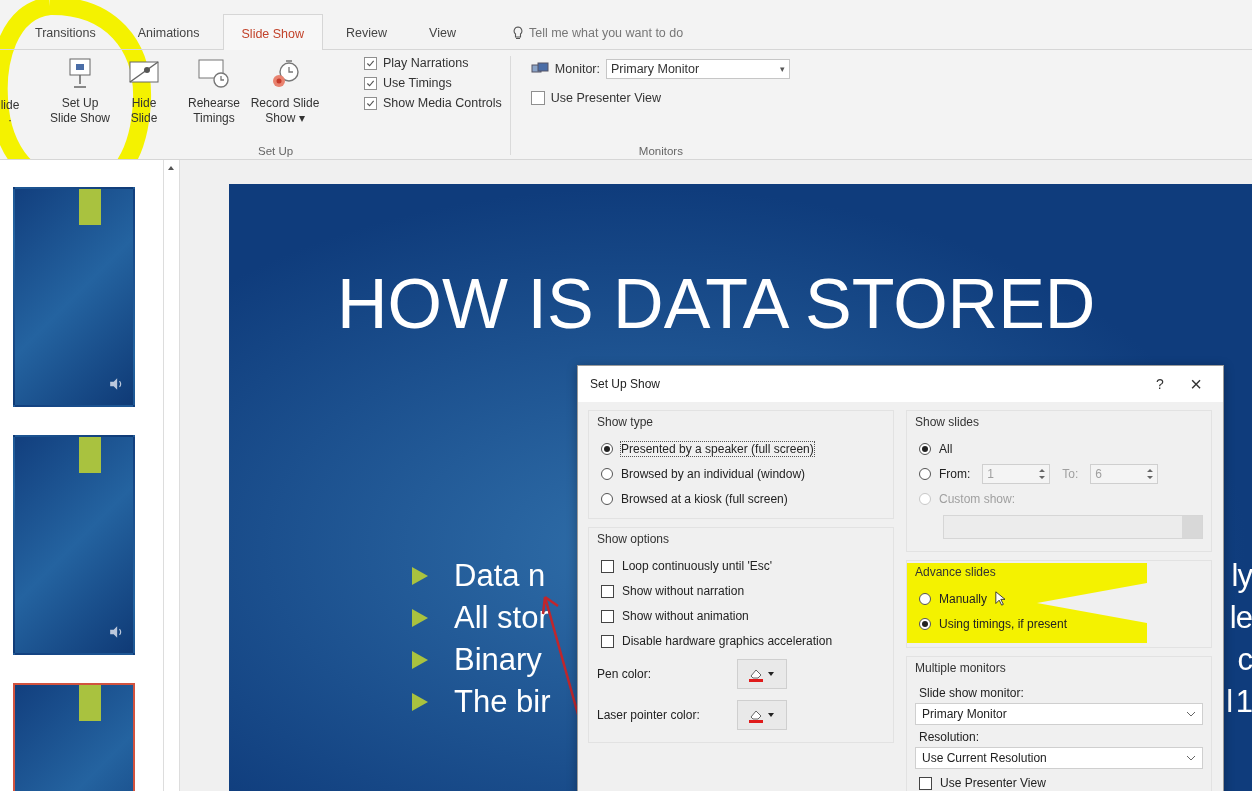  What do you see at coordinates (168, 37) in the screenshot?
I see `ribbon-tab: Animations` at bounding box center [168, 37].